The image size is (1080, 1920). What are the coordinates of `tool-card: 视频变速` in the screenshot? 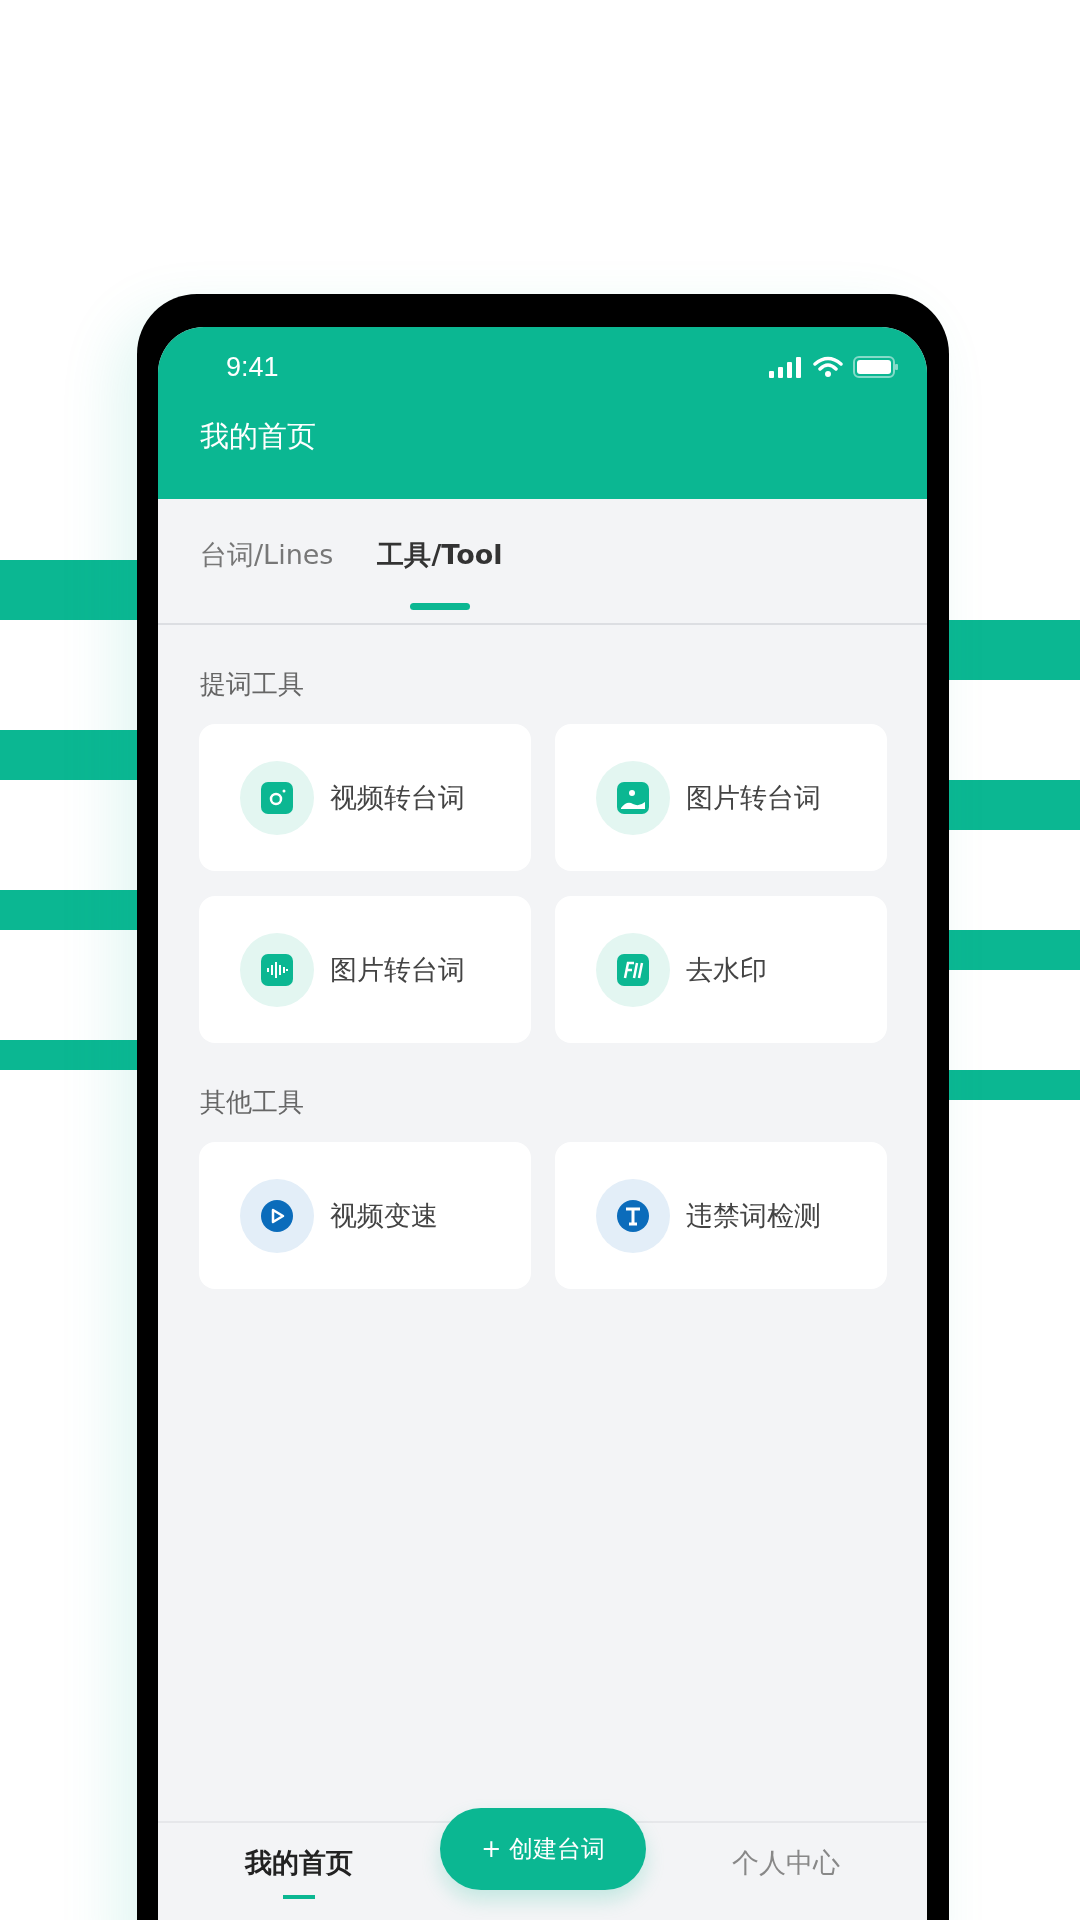 It's located at (365, 1215).